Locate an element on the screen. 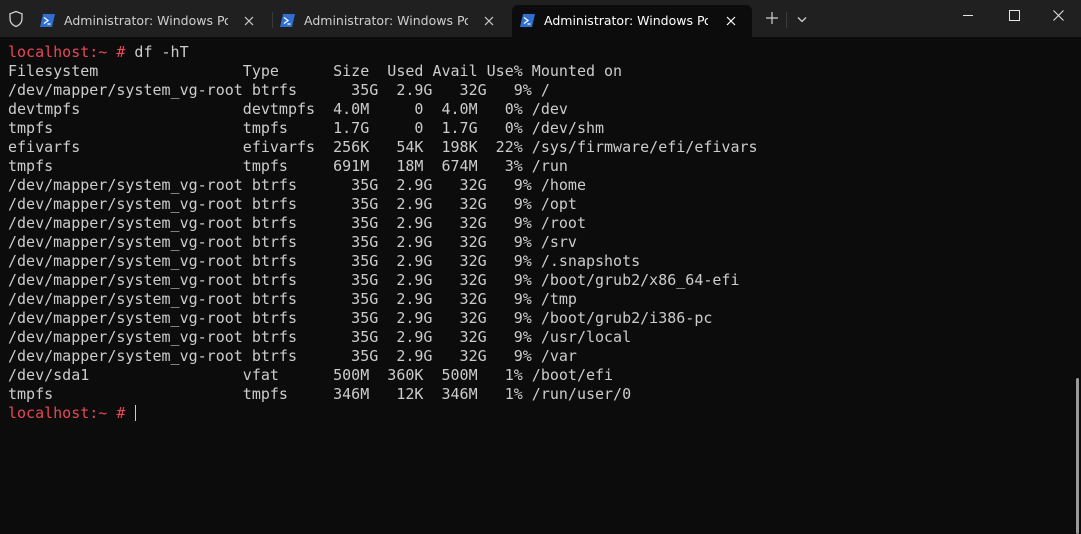  close-window-button is located at coordinates (1058, 16).